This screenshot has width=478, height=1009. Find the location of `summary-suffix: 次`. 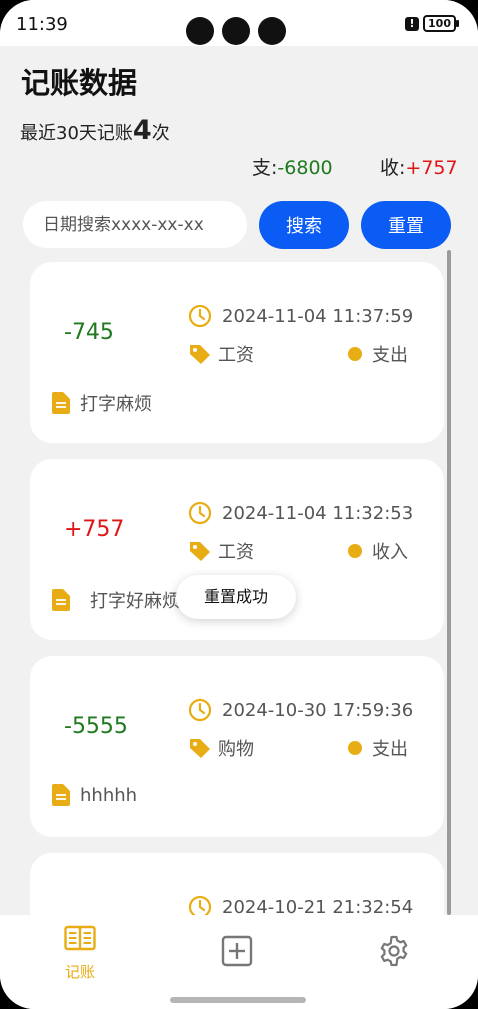

summary-suffix: 次 is located at coordinates (160, 133).